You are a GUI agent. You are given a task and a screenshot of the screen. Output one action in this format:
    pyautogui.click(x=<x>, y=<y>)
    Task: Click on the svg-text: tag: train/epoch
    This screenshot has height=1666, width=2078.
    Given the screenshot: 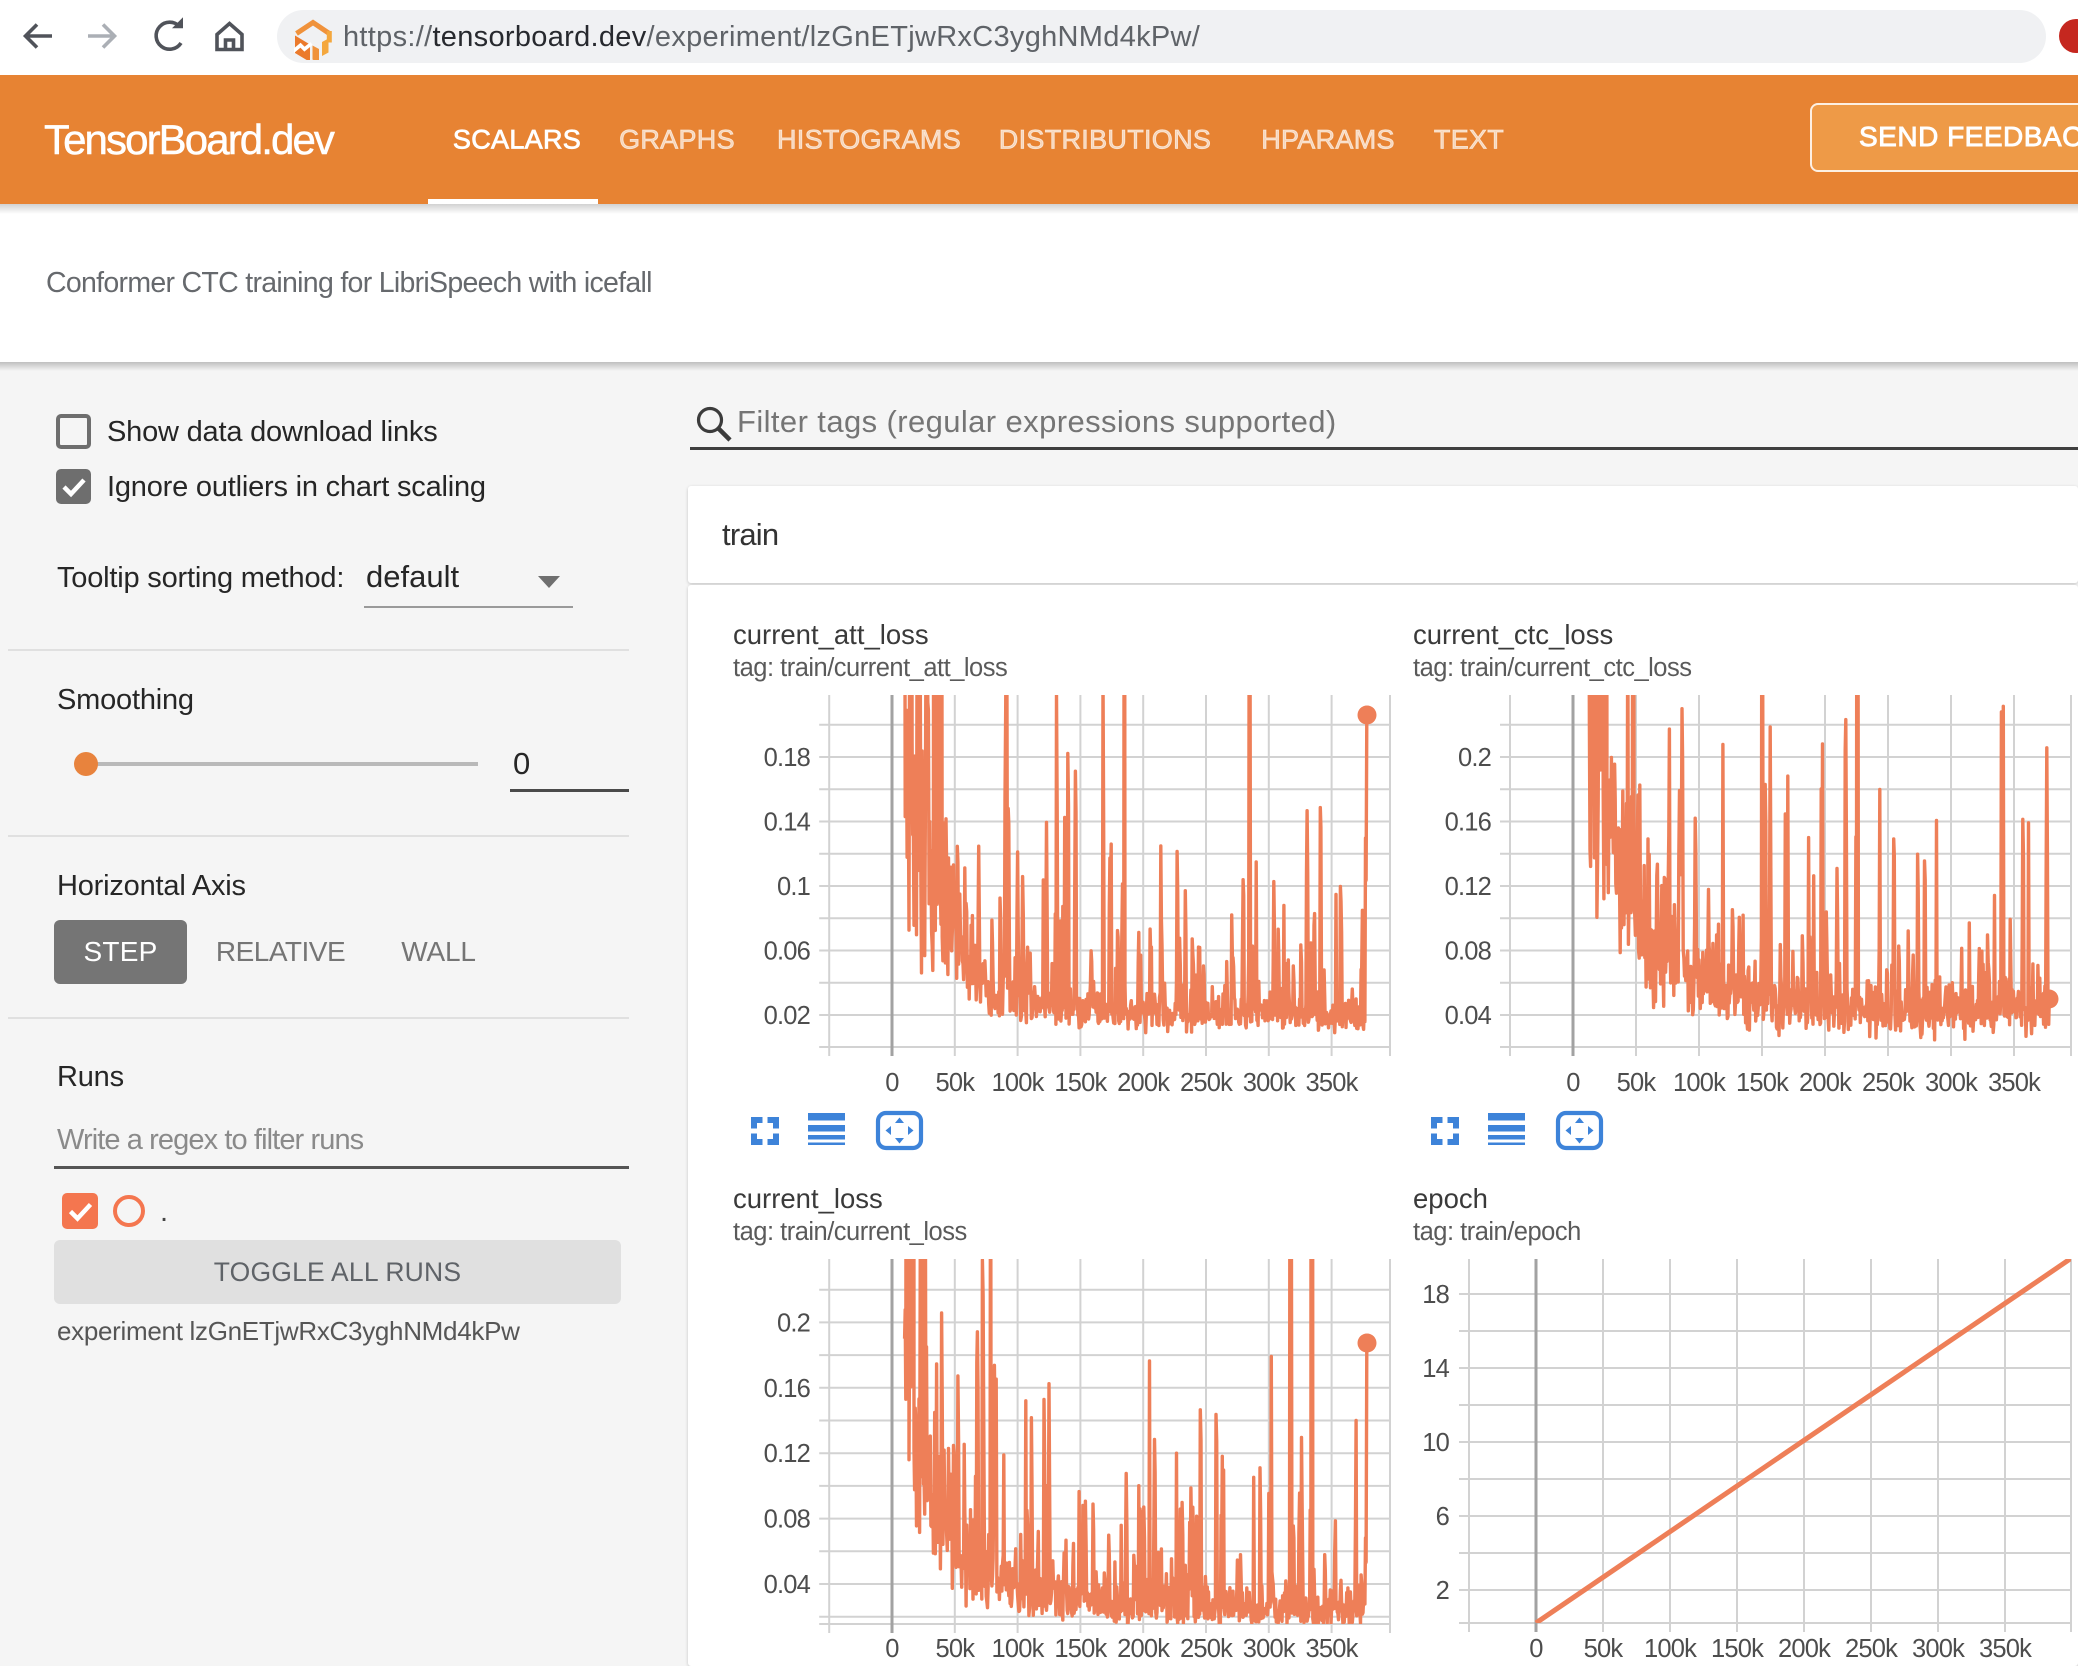 What is the action you would take?
    pyautogui.click(x=1497, y=1232)
    